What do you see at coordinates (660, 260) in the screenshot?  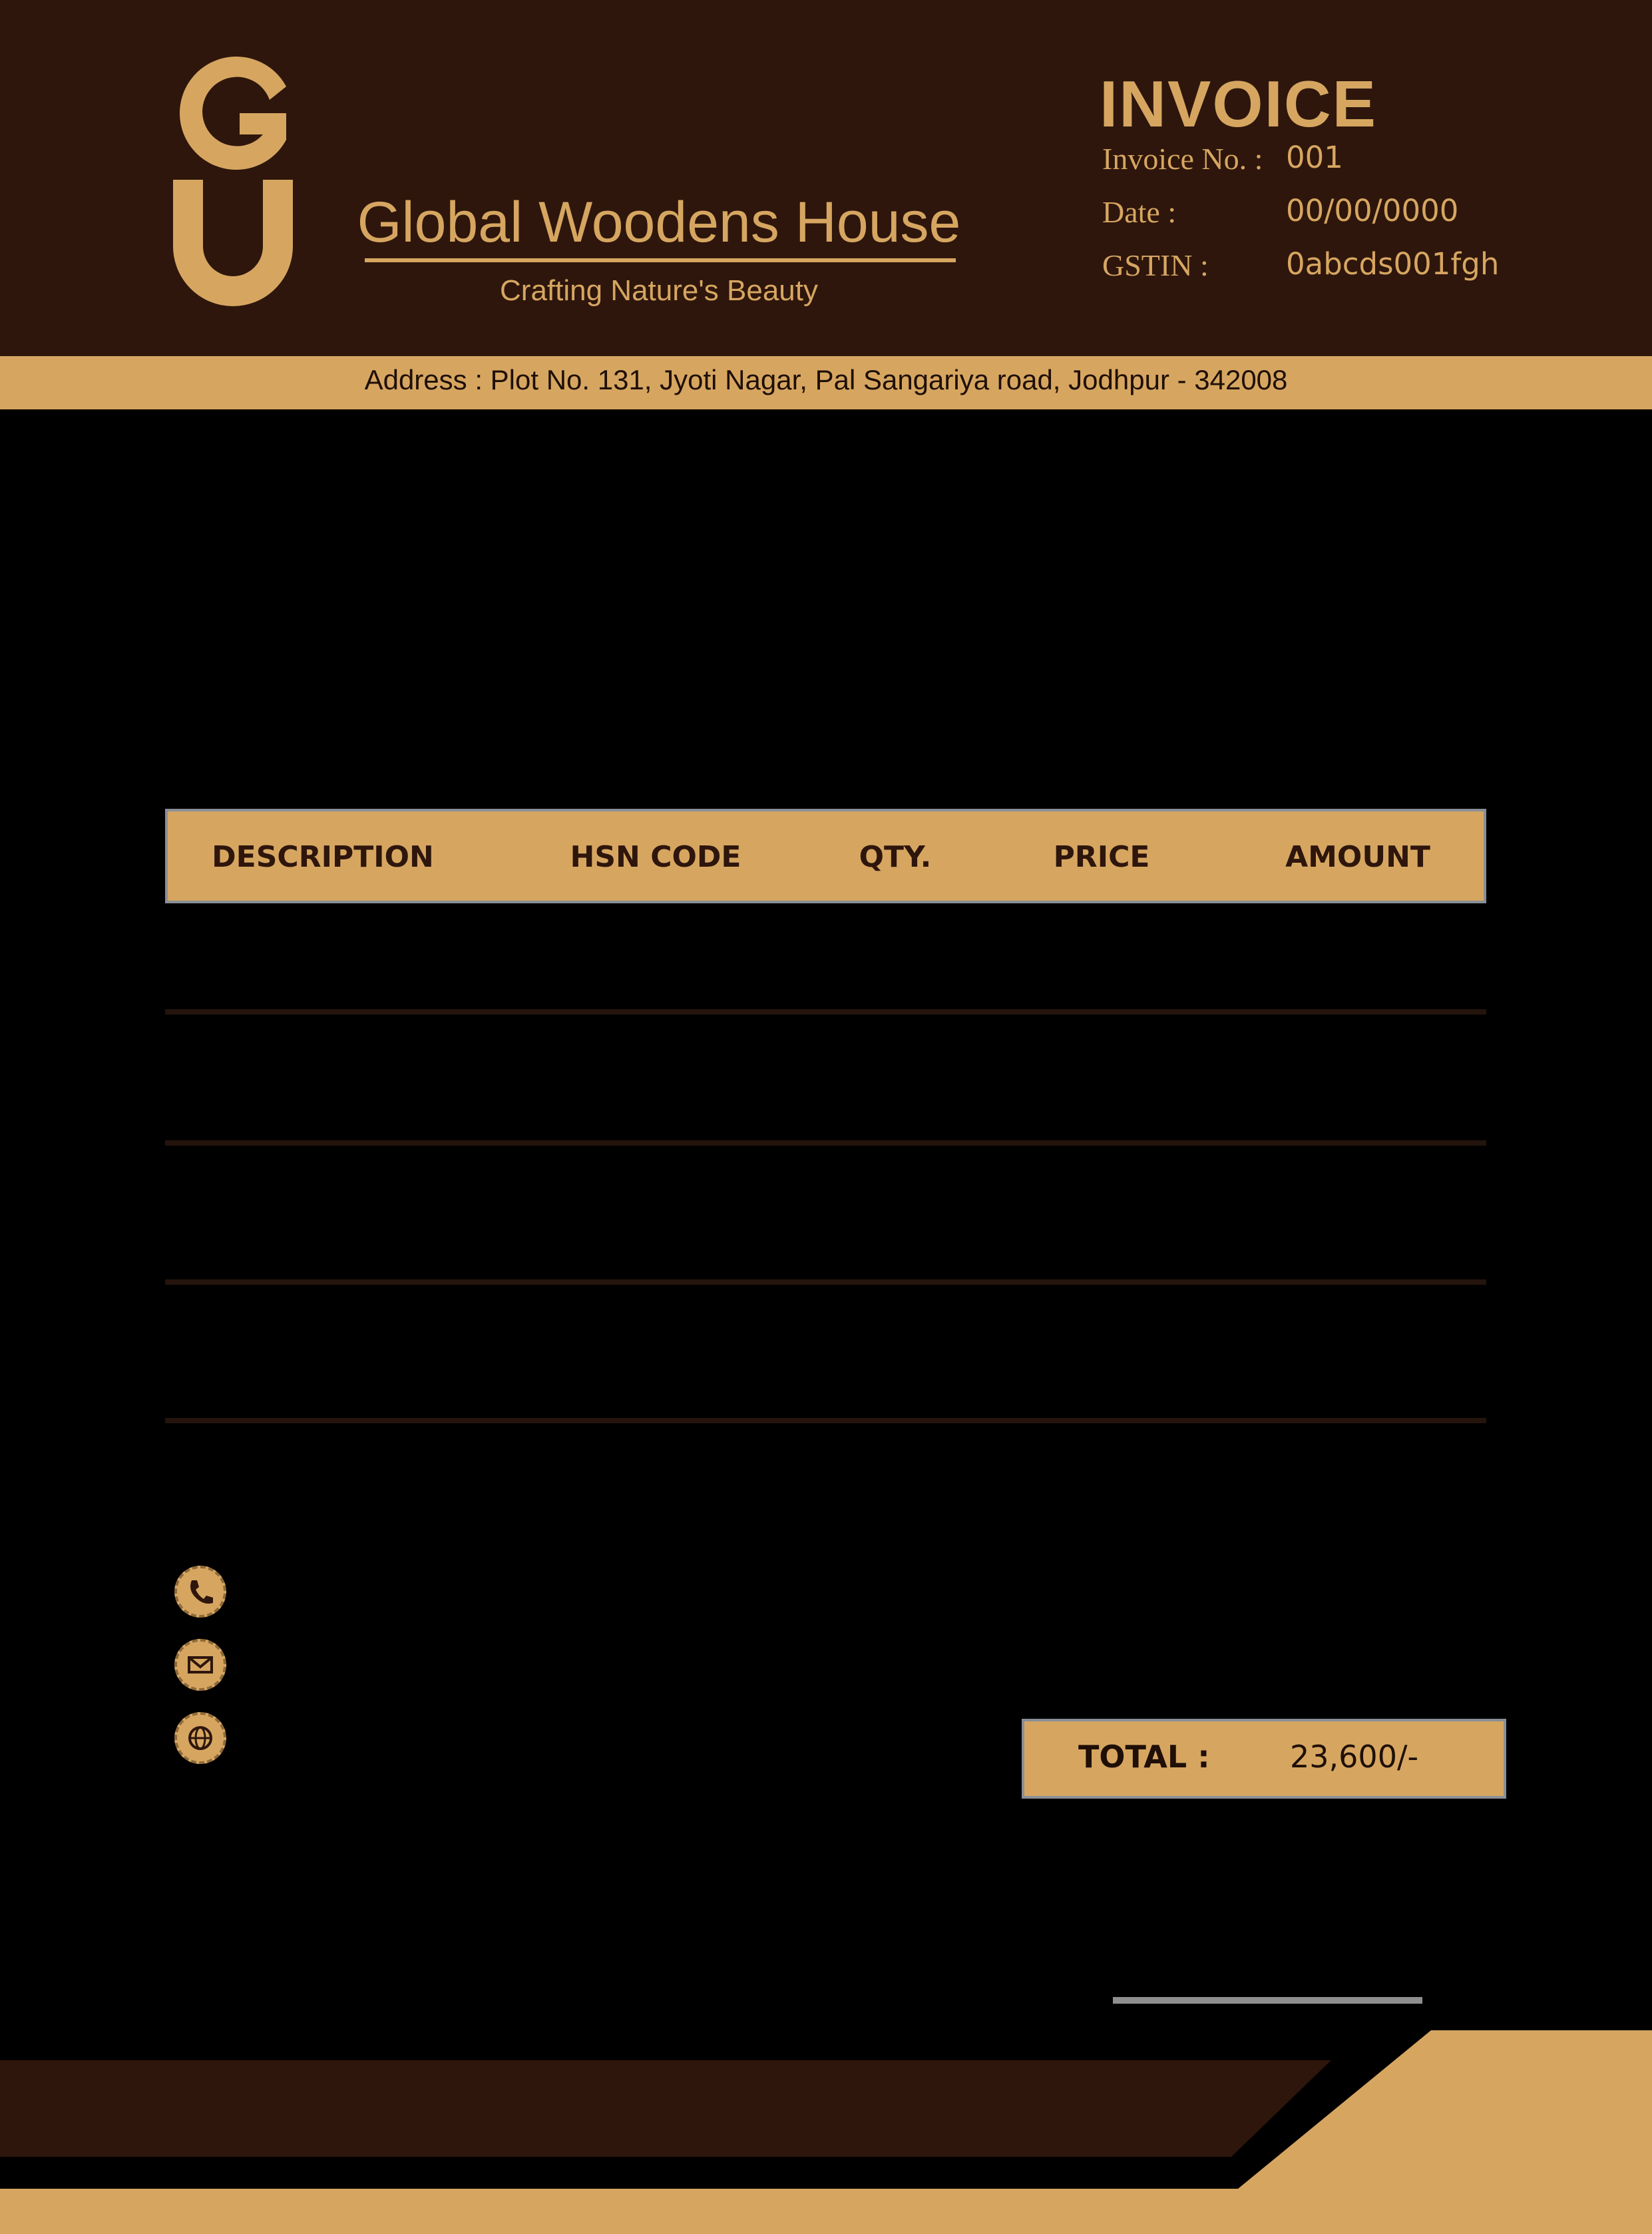 I see `brand-underline` at bounding box center [660, 260].